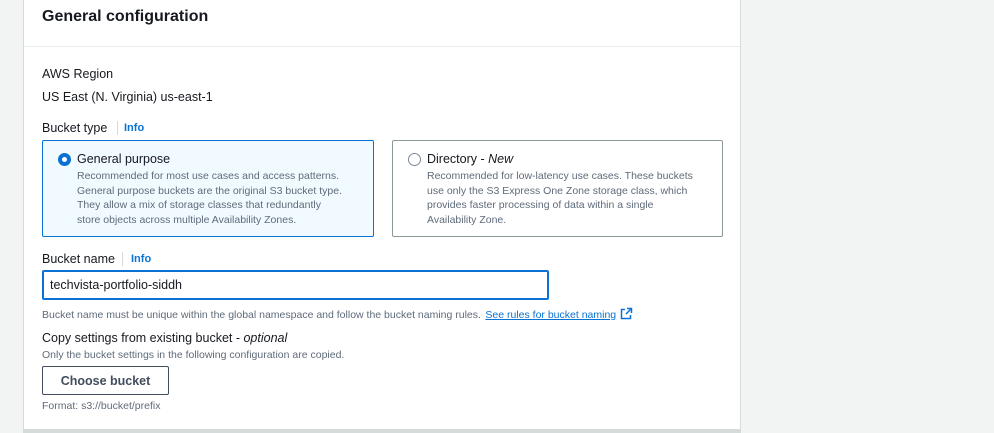  What do you see at coordinates (467, 219) in the screenshot?
I see `description-line: Availability Zone.` at bounding box center [467, 219].